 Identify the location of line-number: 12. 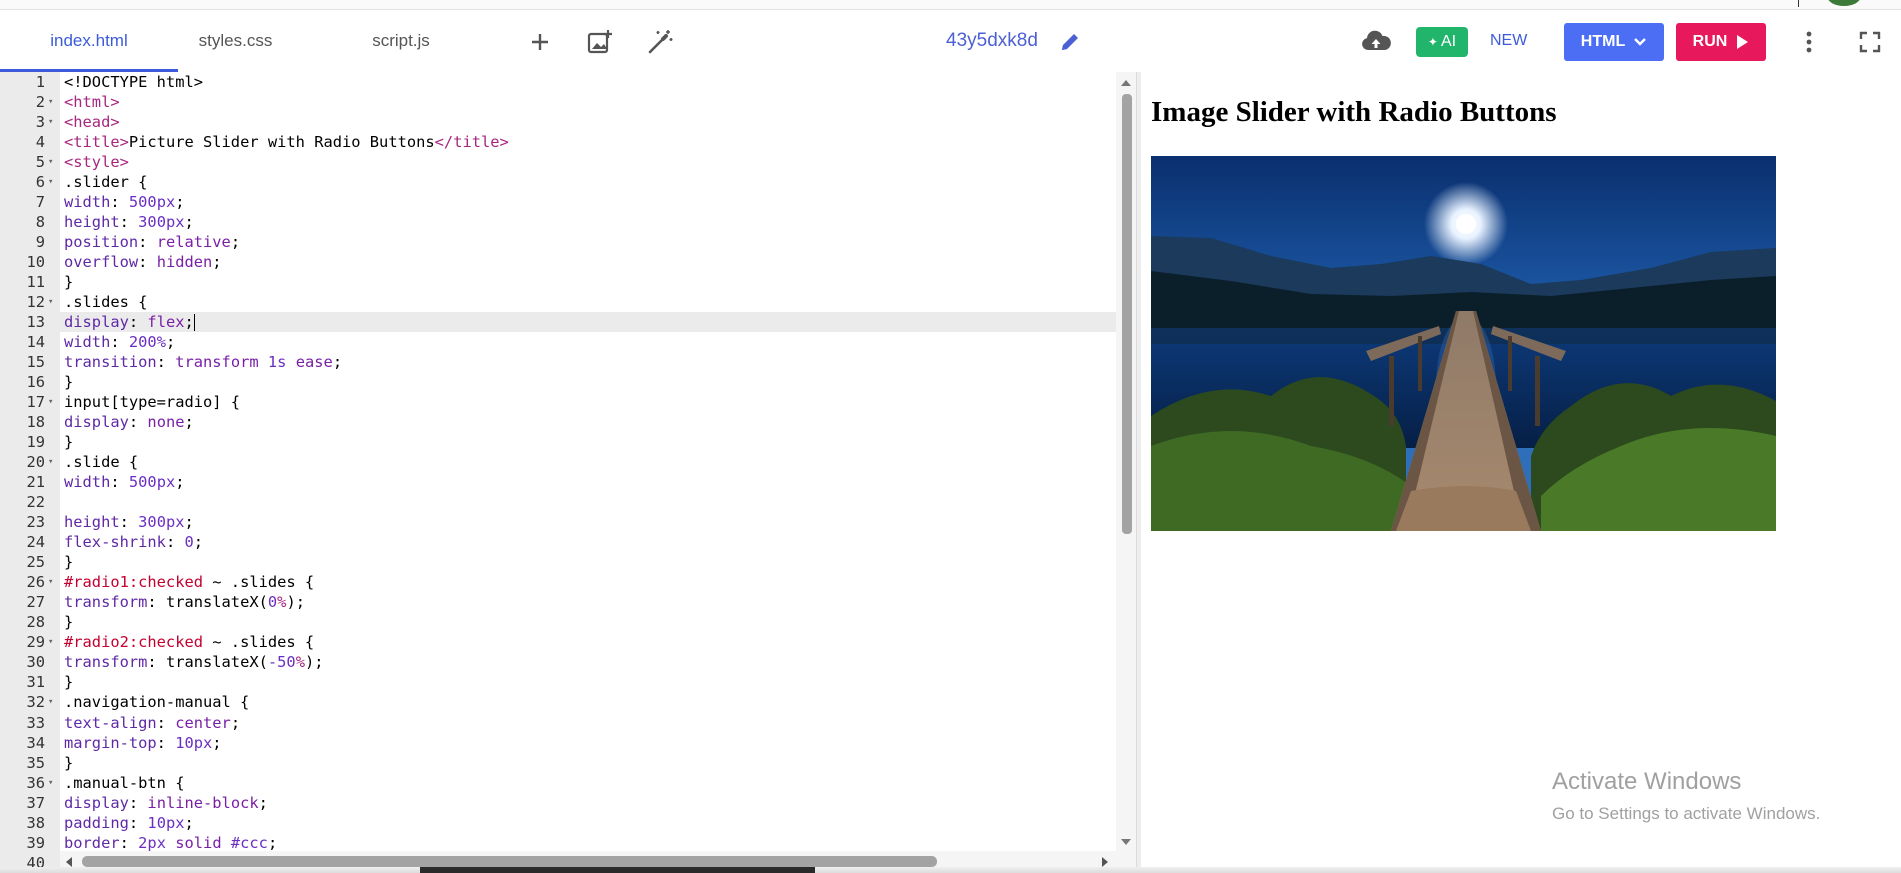
(35, 302).